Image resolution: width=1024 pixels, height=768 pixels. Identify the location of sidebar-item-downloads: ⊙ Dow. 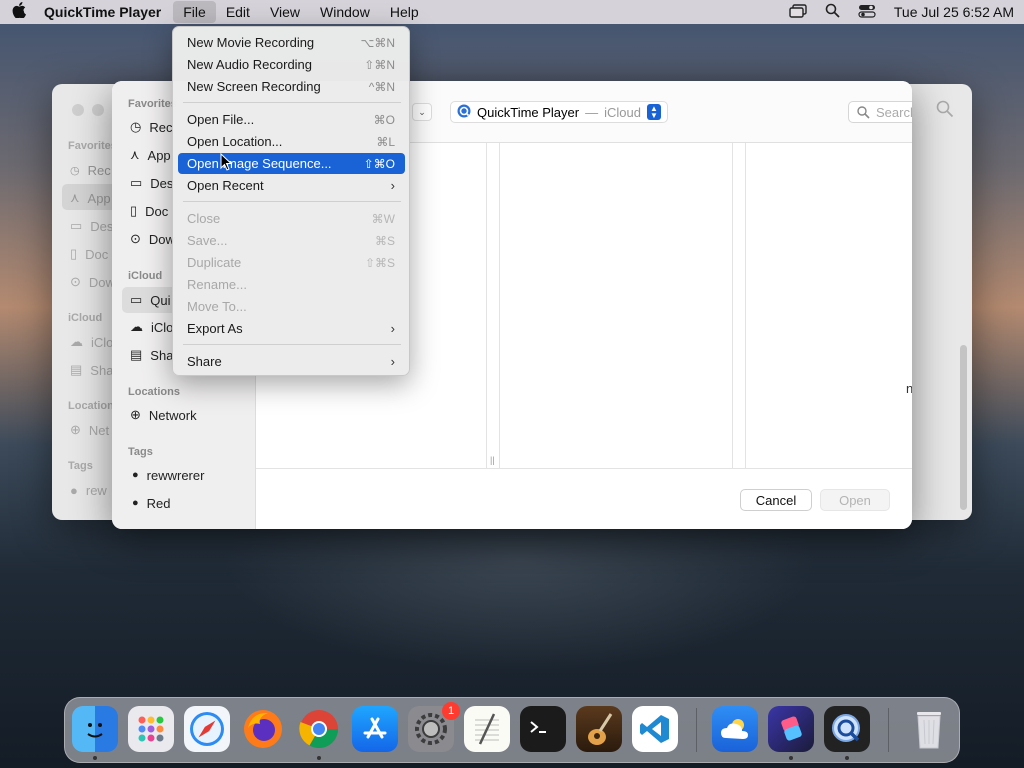
(152, 239).